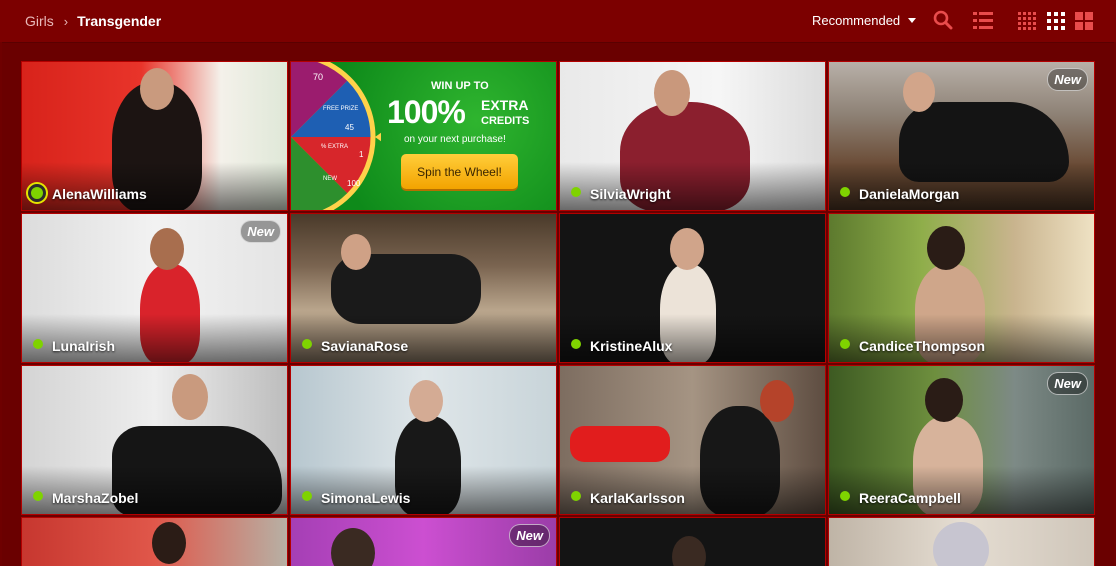  Describe the element at coordinates (558, 21) in the screenshot. I see `top-bar: Girls › Transgender Recommended` at that location.